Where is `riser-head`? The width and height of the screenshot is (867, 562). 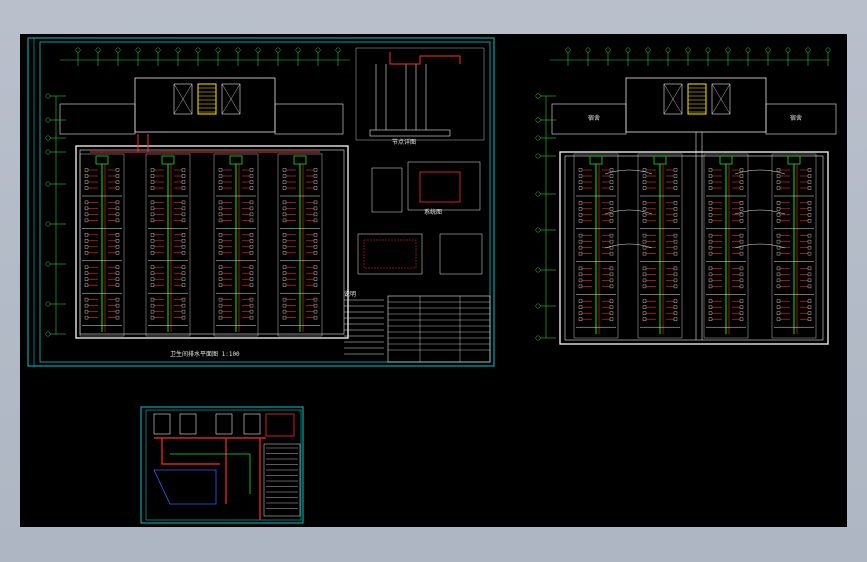 riser-head is located at coordinates (596, 160).